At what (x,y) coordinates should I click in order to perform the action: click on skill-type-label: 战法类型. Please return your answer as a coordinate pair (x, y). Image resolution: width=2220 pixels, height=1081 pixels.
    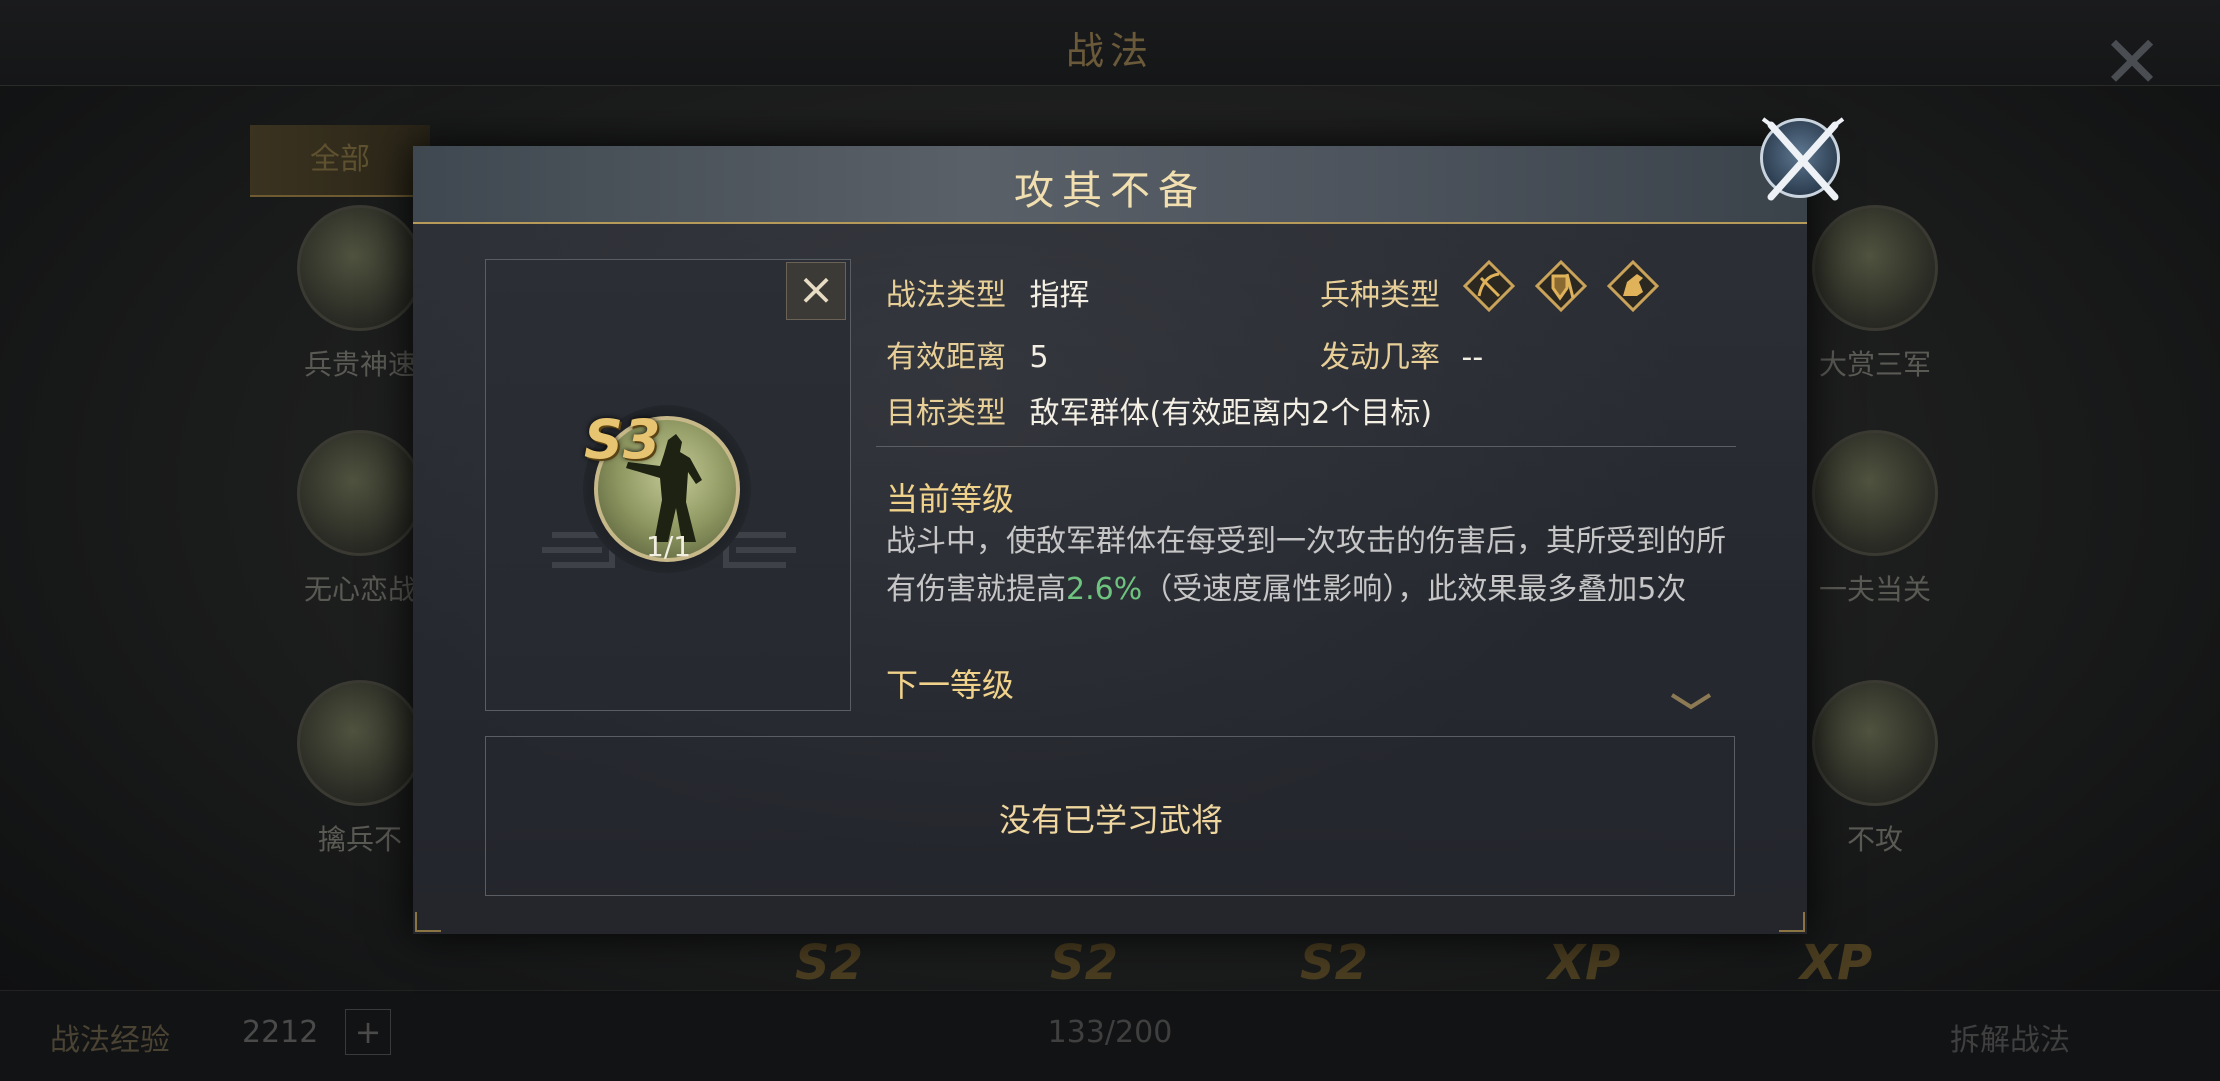
    Looking at the image, I should click on (946, 295).